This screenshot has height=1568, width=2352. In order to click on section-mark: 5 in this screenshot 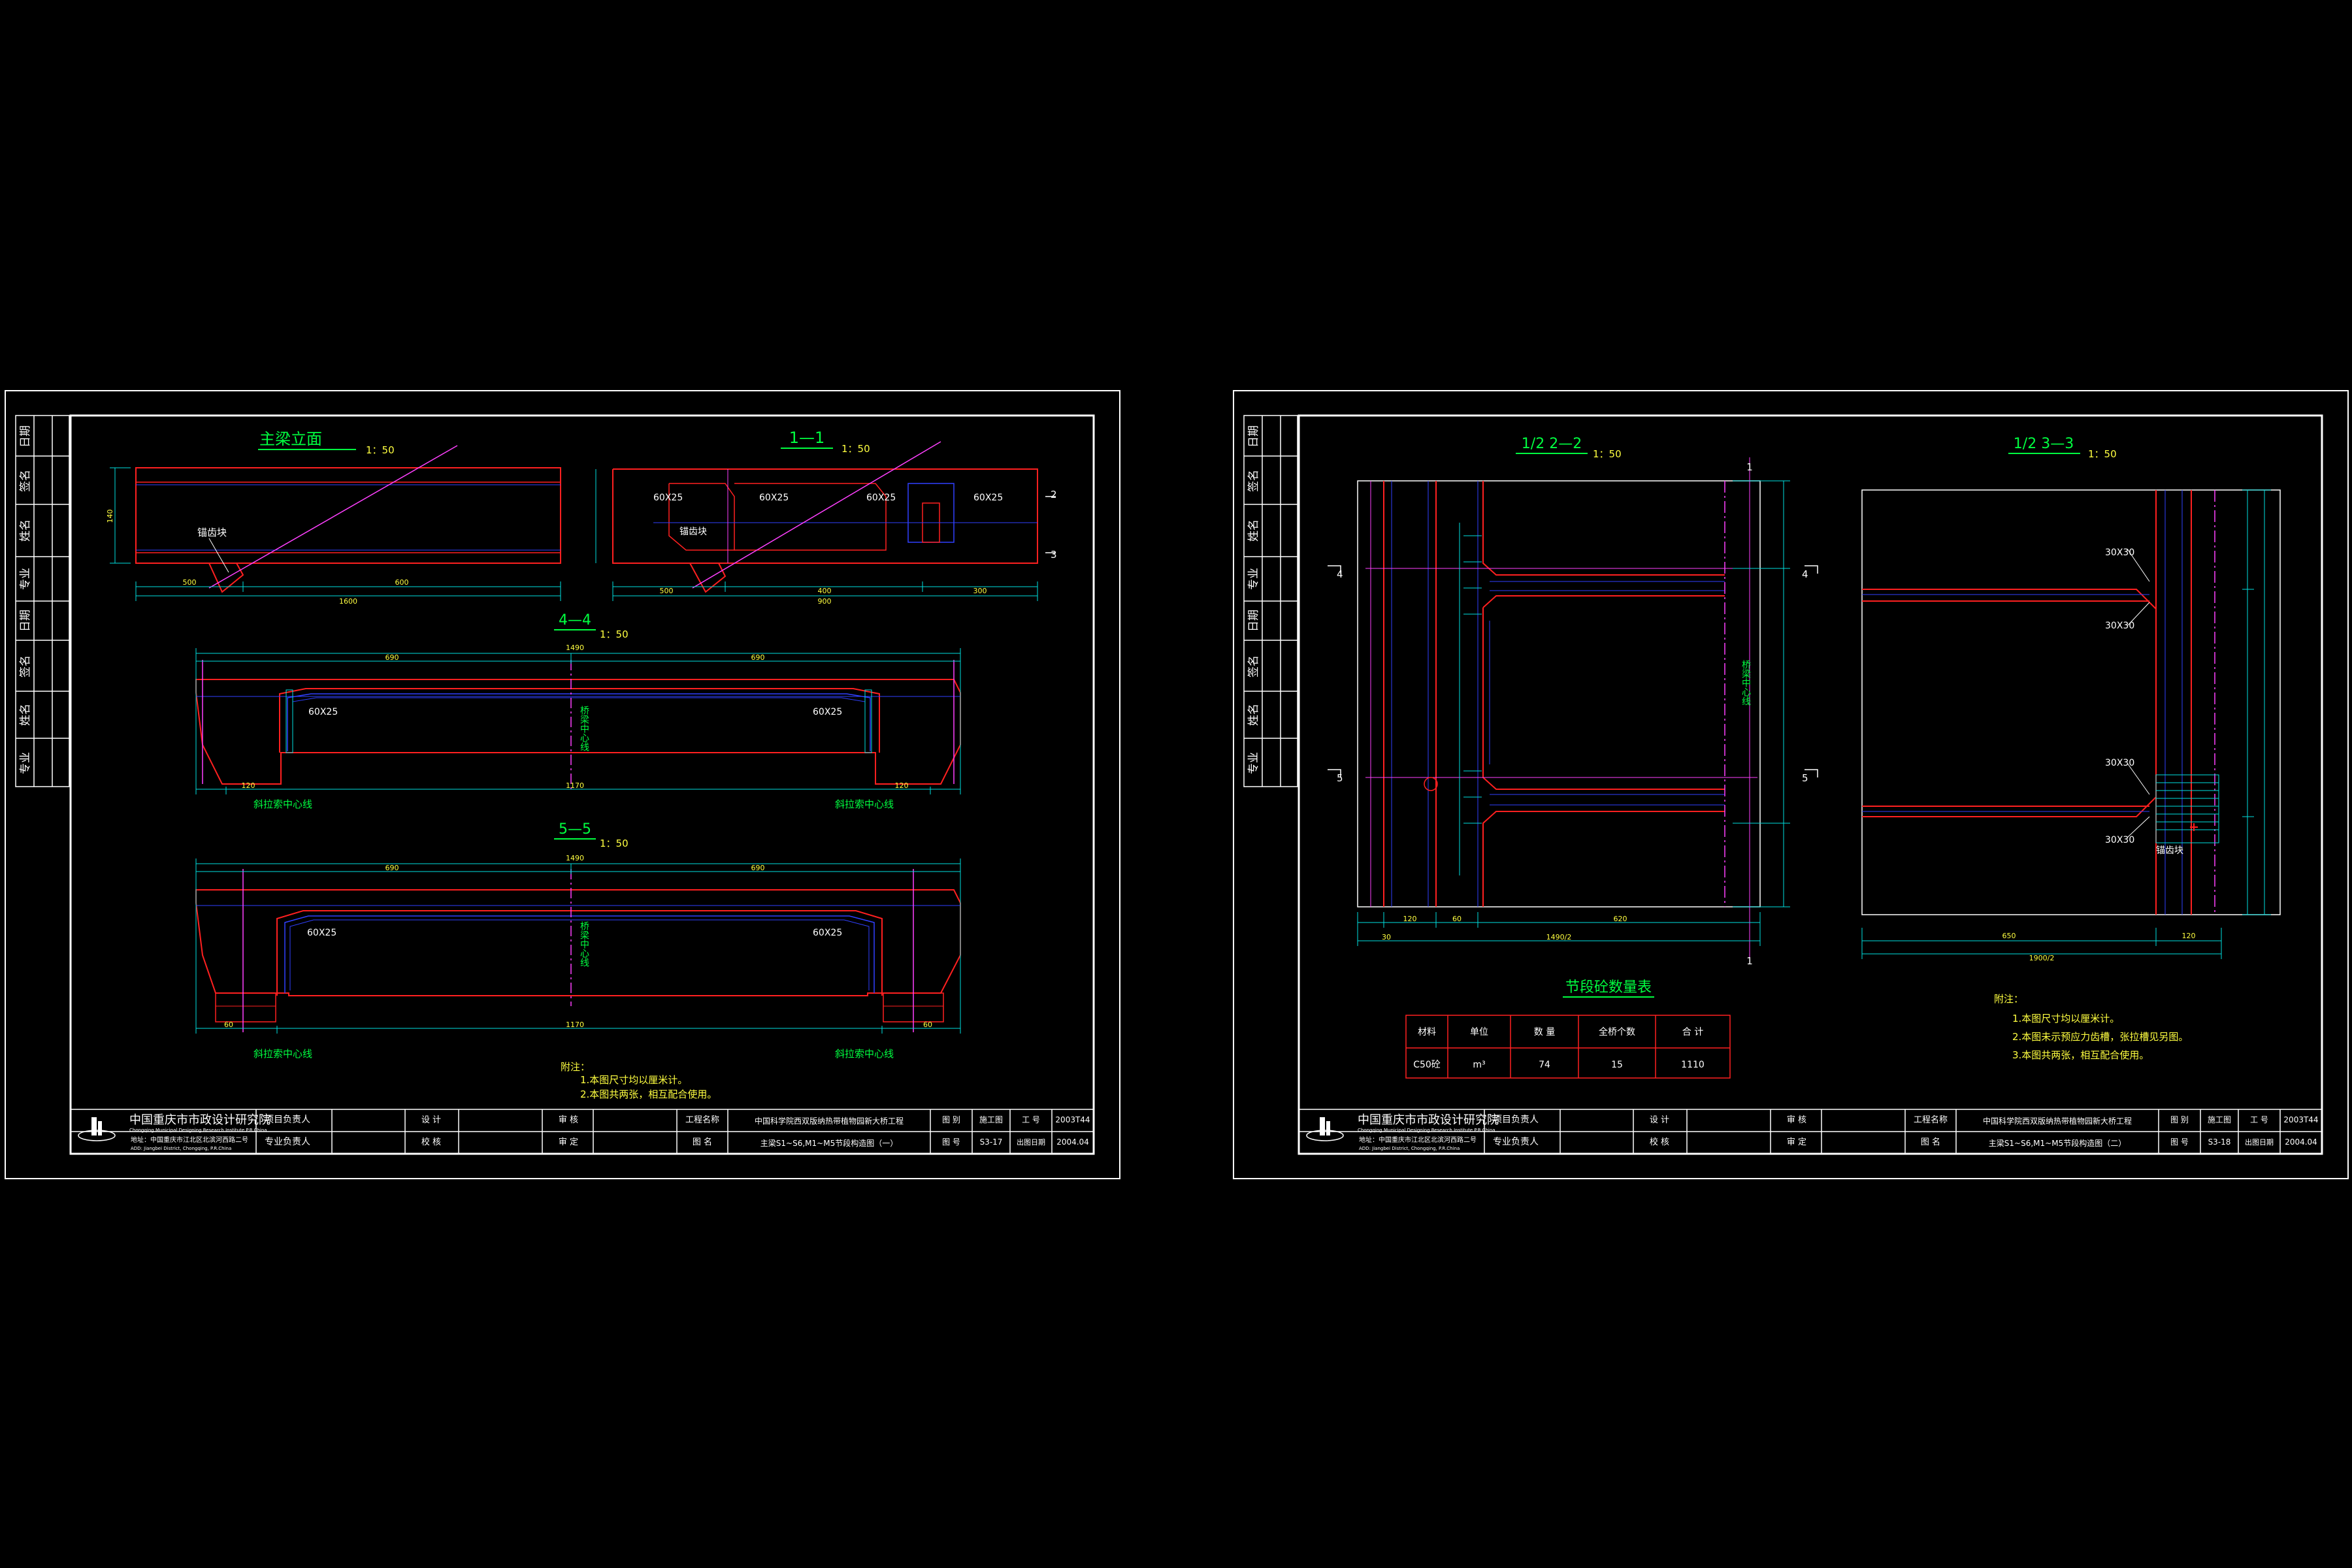, I will do `click(1805, 778)`.